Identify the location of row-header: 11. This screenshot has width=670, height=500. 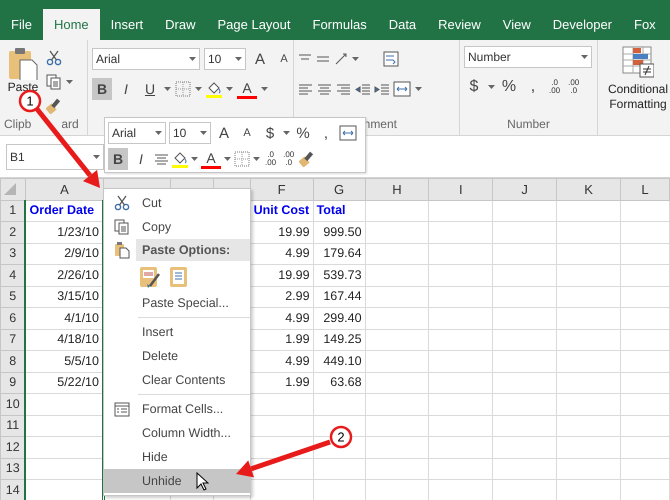
(13, 425).